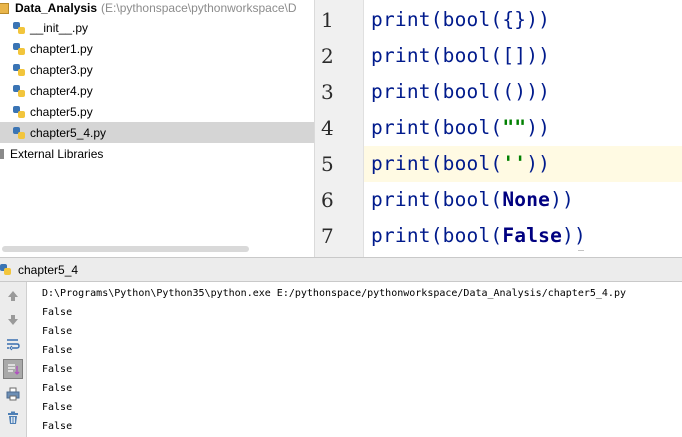 Image resolution: width=682 pixels, height=437 pixels. What do you see at coordinates (327, 164) in the screenshot?
I see `line-number: 5` at bounding box center [327, 164].